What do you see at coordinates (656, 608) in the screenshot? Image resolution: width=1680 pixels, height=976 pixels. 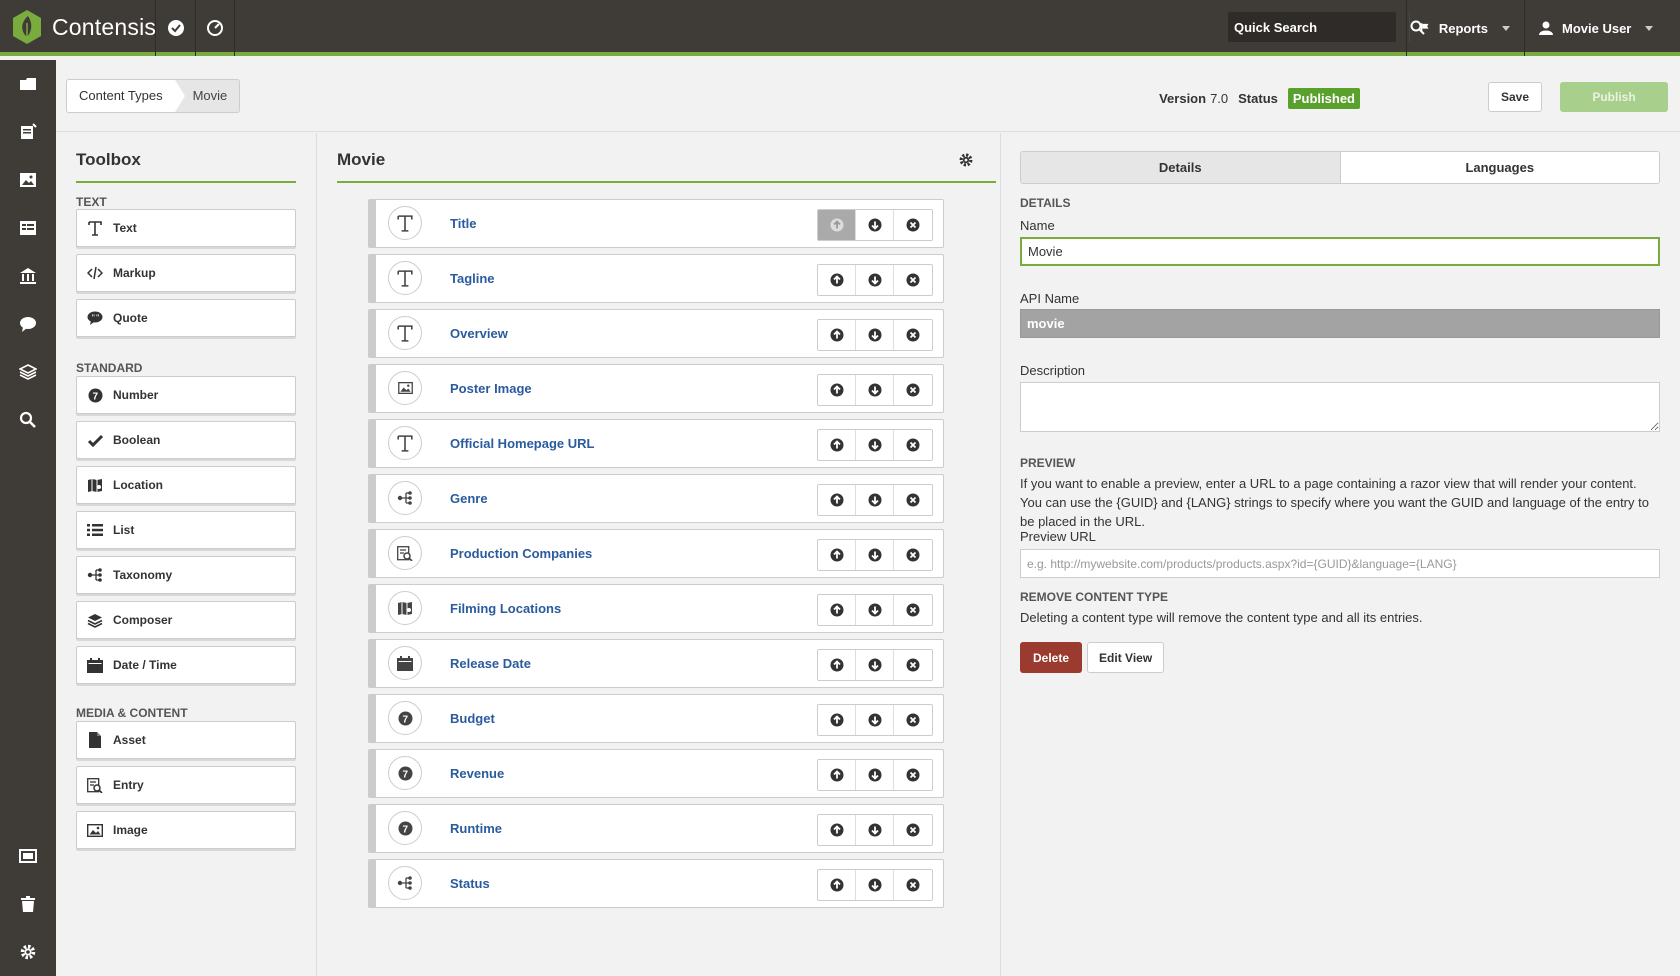 I see `field-row: Filming Locations` at bounding box center [656, 608].